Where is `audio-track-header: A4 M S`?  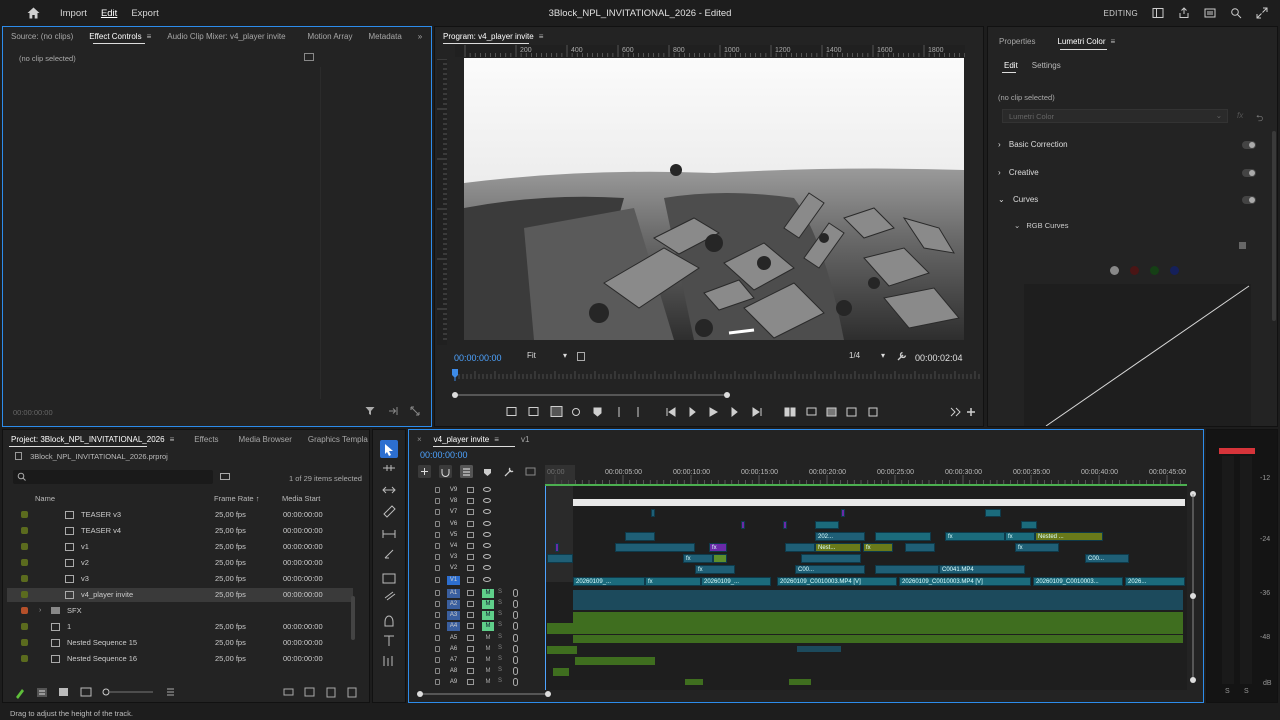 audio-track-header: A4 M S is located at coordinates (480, 627).